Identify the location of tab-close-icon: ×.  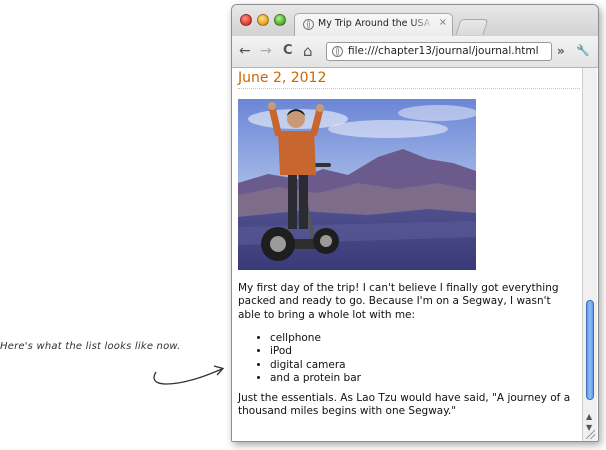
(443, 23).